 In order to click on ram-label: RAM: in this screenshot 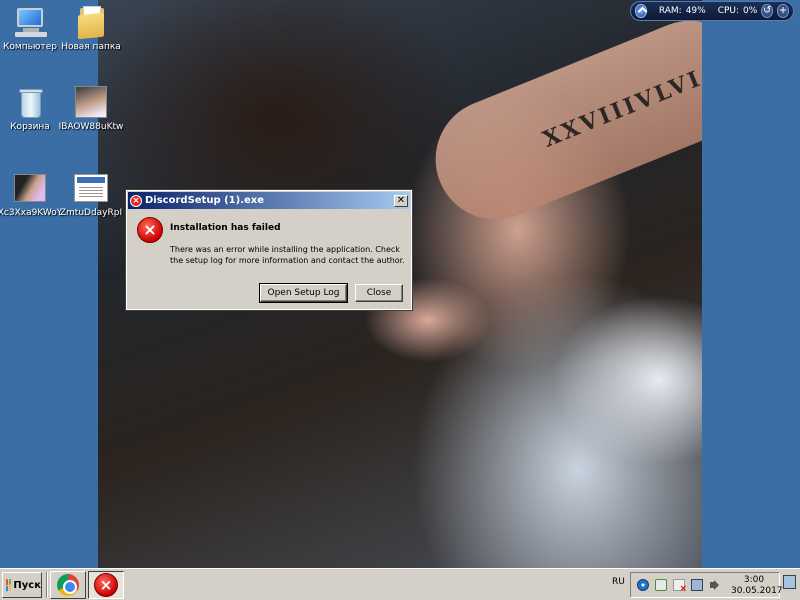, I will do `click(670, 11)`.